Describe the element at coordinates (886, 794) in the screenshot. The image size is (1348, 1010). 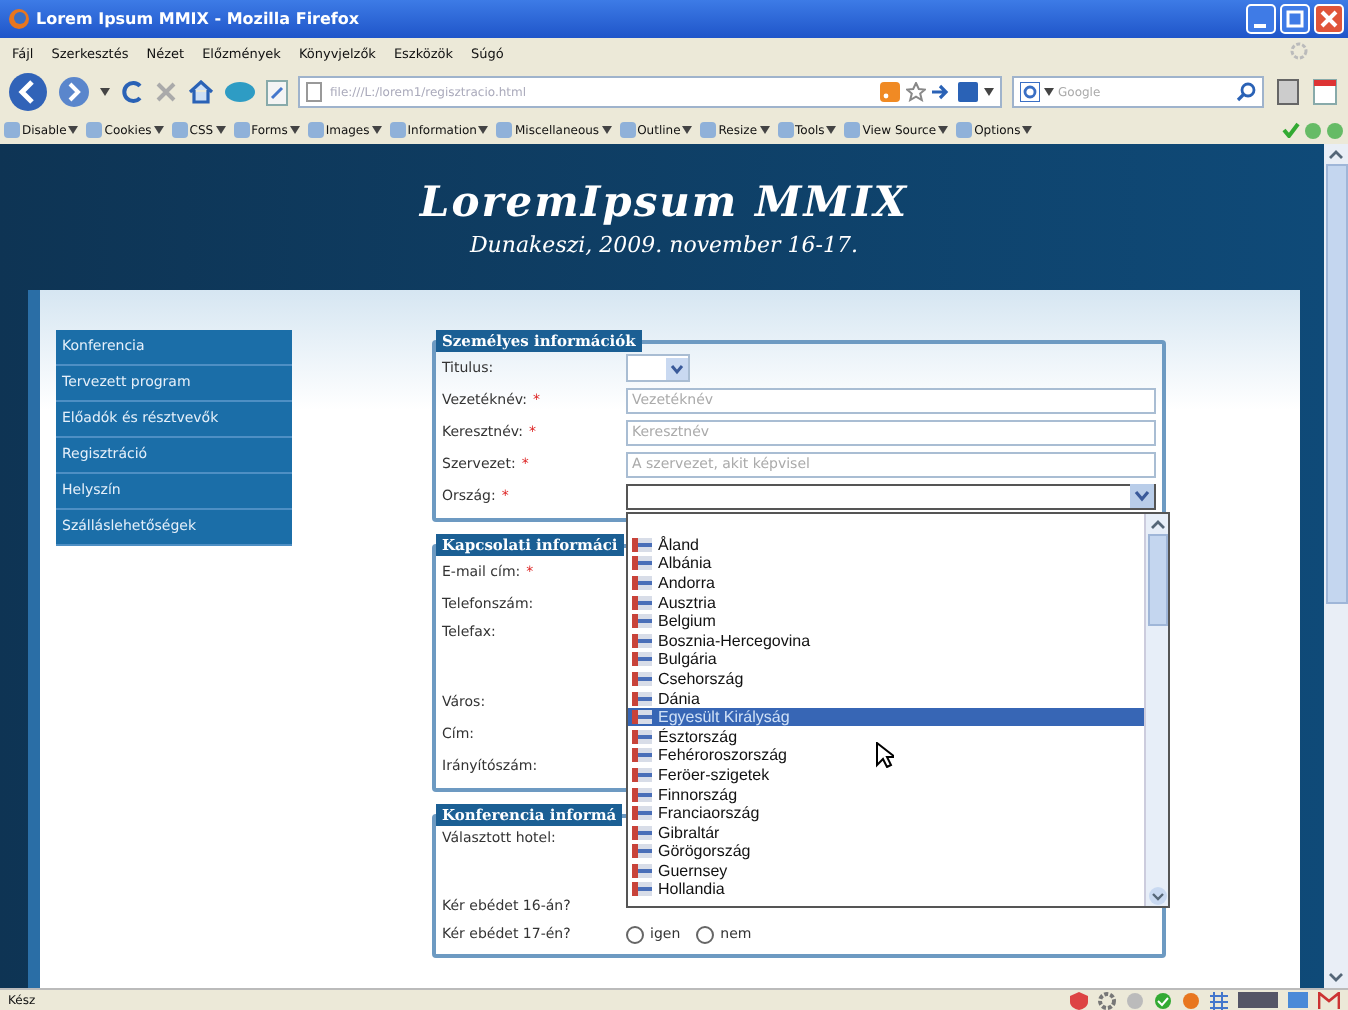
I see `dropdown-option: Finnország` at that location.